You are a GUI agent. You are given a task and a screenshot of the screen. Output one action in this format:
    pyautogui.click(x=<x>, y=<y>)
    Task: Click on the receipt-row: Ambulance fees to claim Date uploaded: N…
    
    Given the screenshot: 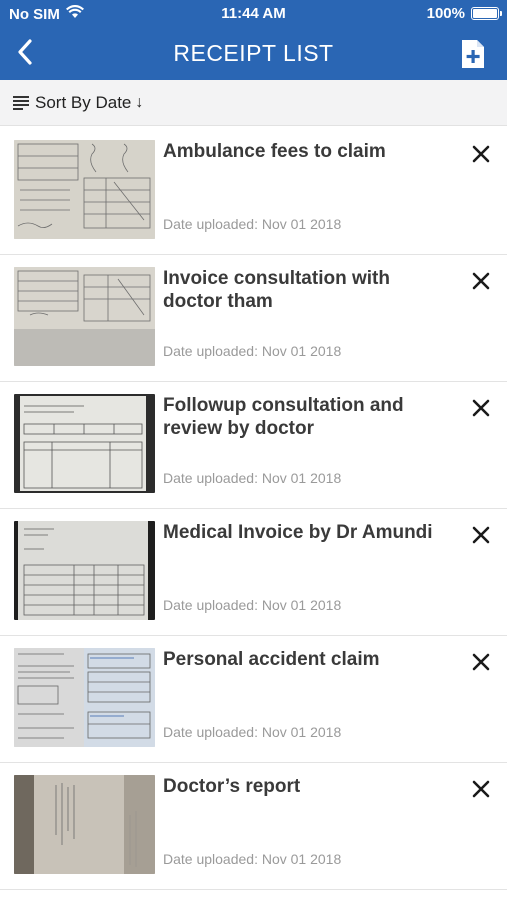 What is the action you would take?
    pyautogui.click(x=253, y=191)
    